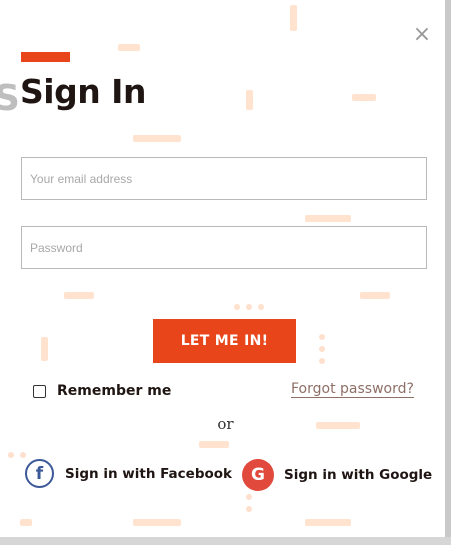 The height and width of the screenshot is (545, 451). Describe the element at coordinates (358, 475) in the screenshot. I see `google-sign-in-label: Sign in with Google` at that location.